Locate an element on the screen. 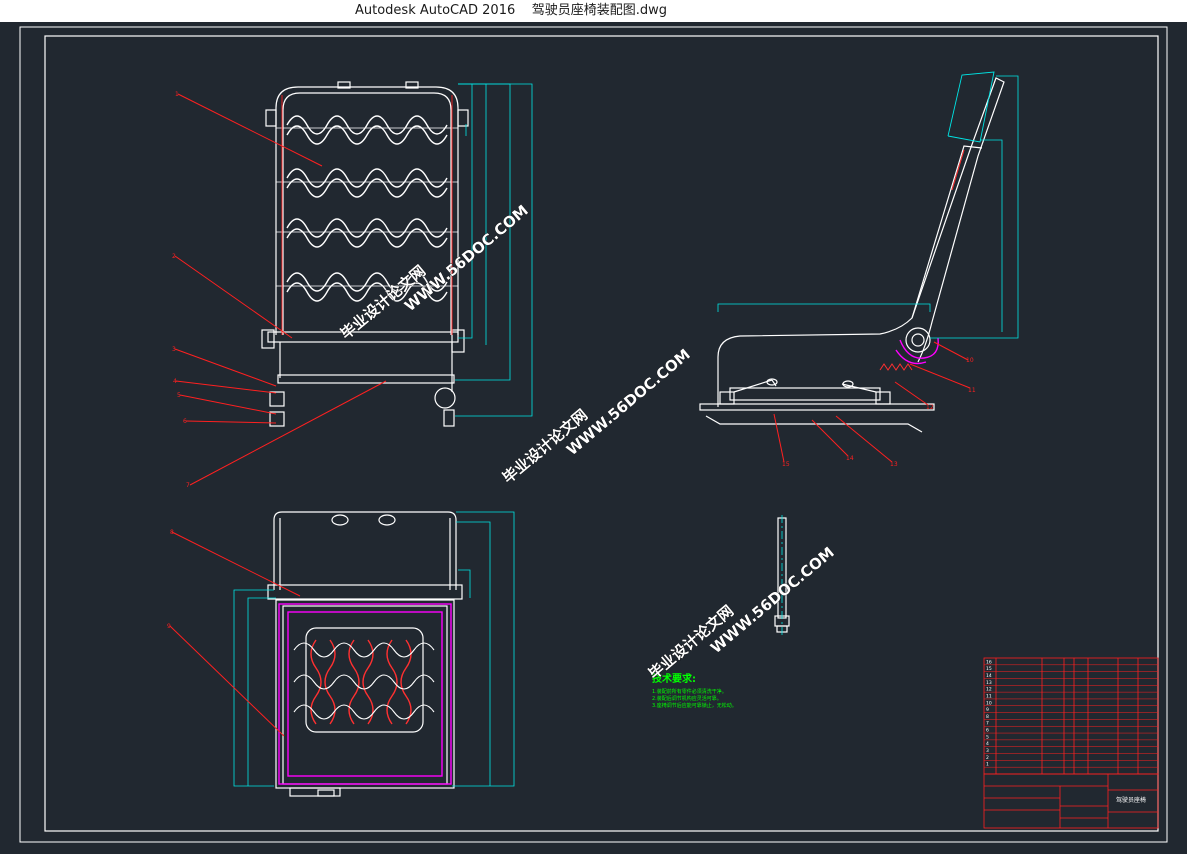 The image size is (1187, 854). side-view-spring is located at coordinates (922, 260).